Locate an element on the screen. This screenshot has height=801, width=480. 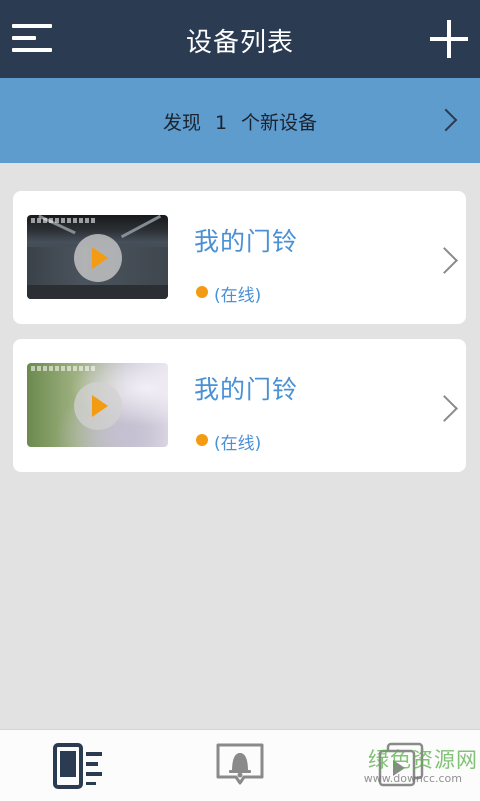
tab-devices is located at coordinates (80, 765).